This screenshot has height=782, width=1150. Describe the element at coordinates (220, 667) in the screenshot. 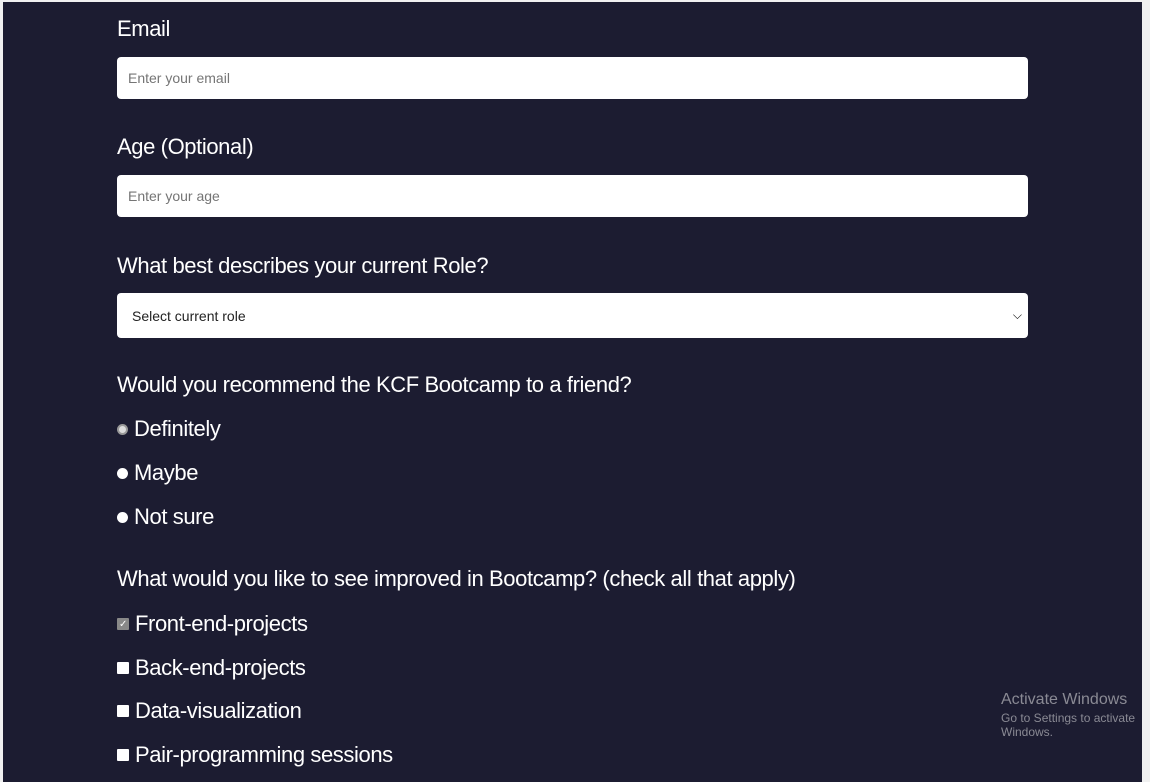

I see `checkbox-label: Back-end-projects` at that location.